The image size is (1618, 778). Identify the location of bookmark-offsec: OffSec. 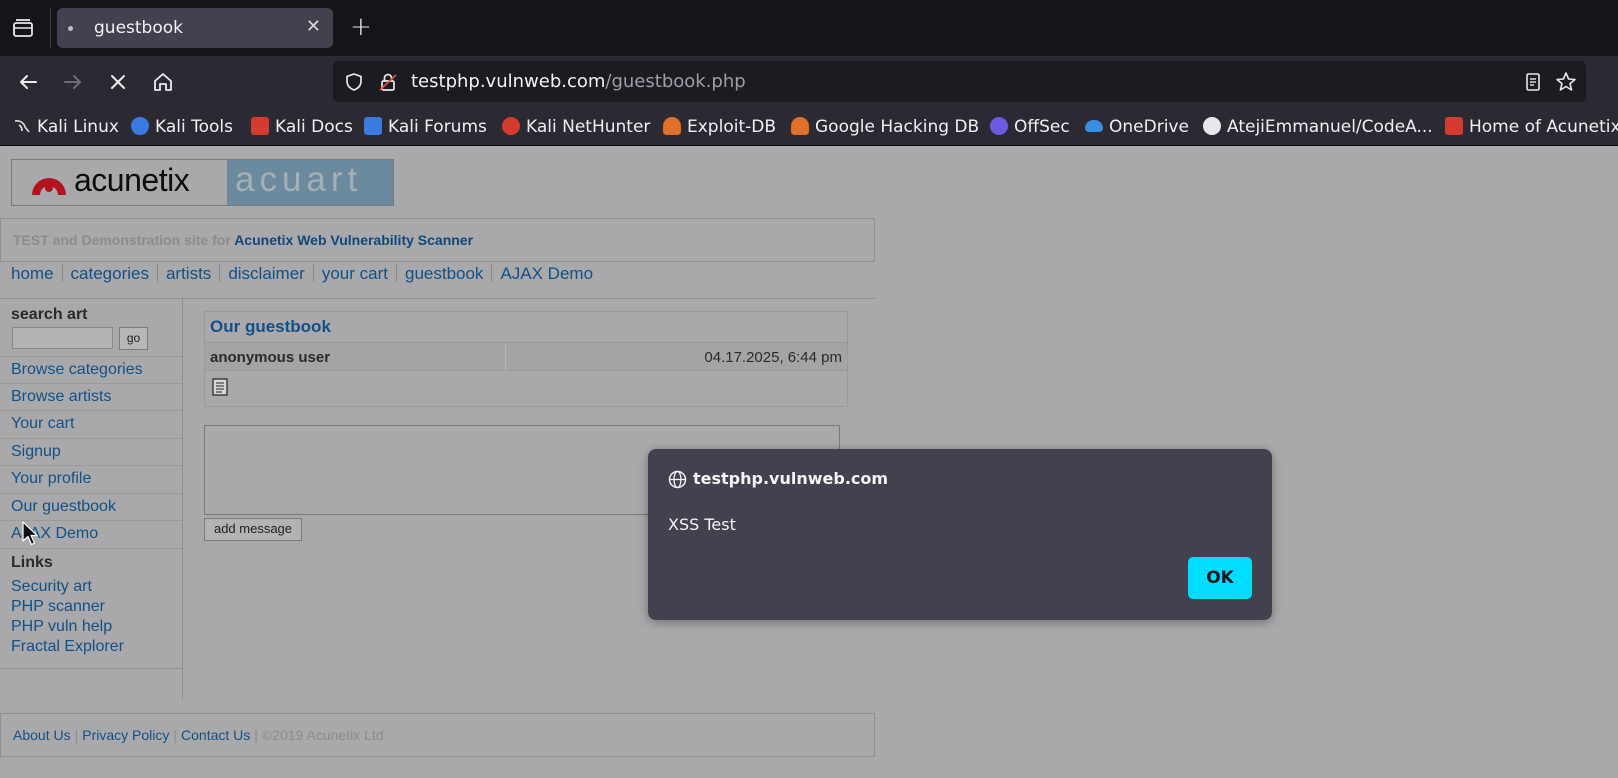
(1030, 127).